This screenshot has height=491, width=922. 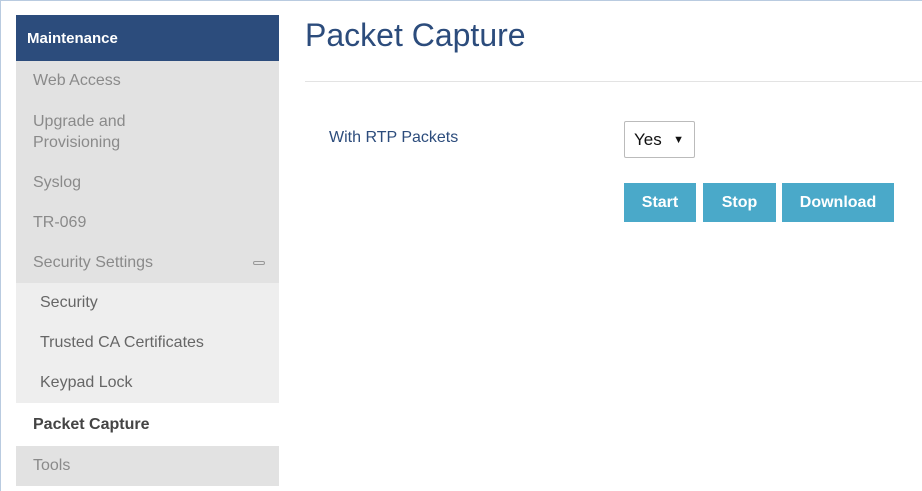 I want to click on sidebar-item-web-access: Web Access, so click(x=147, y=81).